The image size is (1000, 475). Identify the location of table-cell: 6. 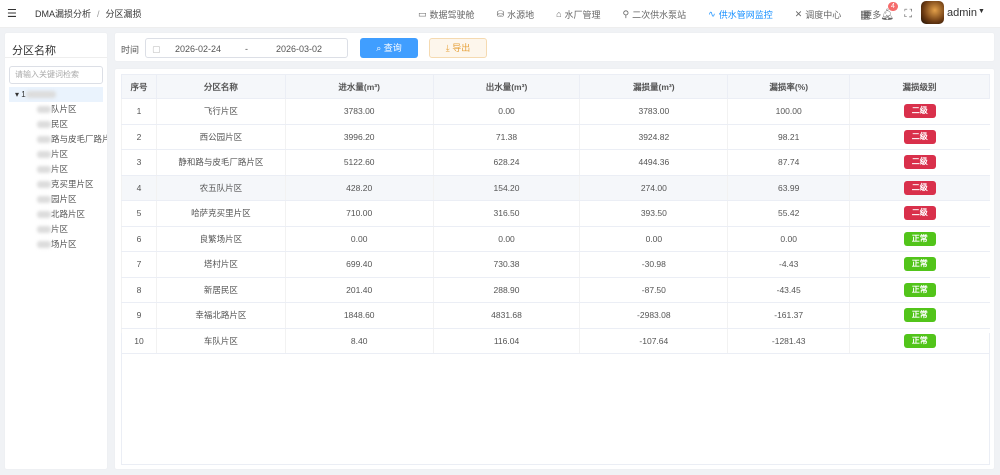
(139, 239).